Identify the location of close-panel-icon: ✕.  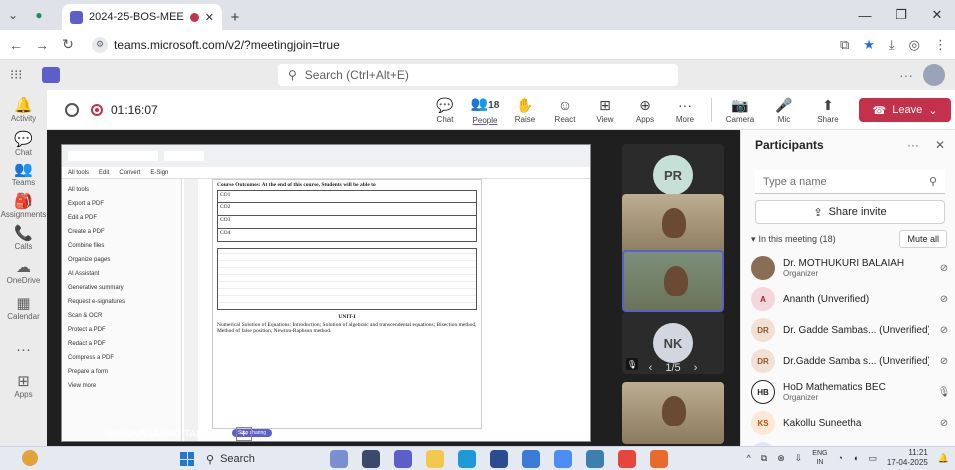
(940, 145).